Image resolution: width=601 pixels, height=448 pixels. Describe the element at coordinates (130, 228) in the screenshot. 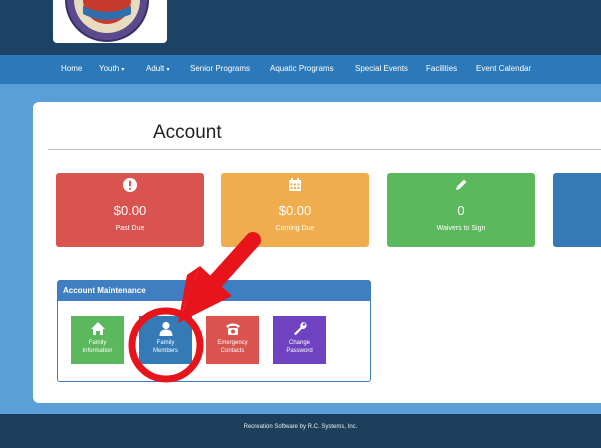

I see `past-due-label: Past Due` at that location.